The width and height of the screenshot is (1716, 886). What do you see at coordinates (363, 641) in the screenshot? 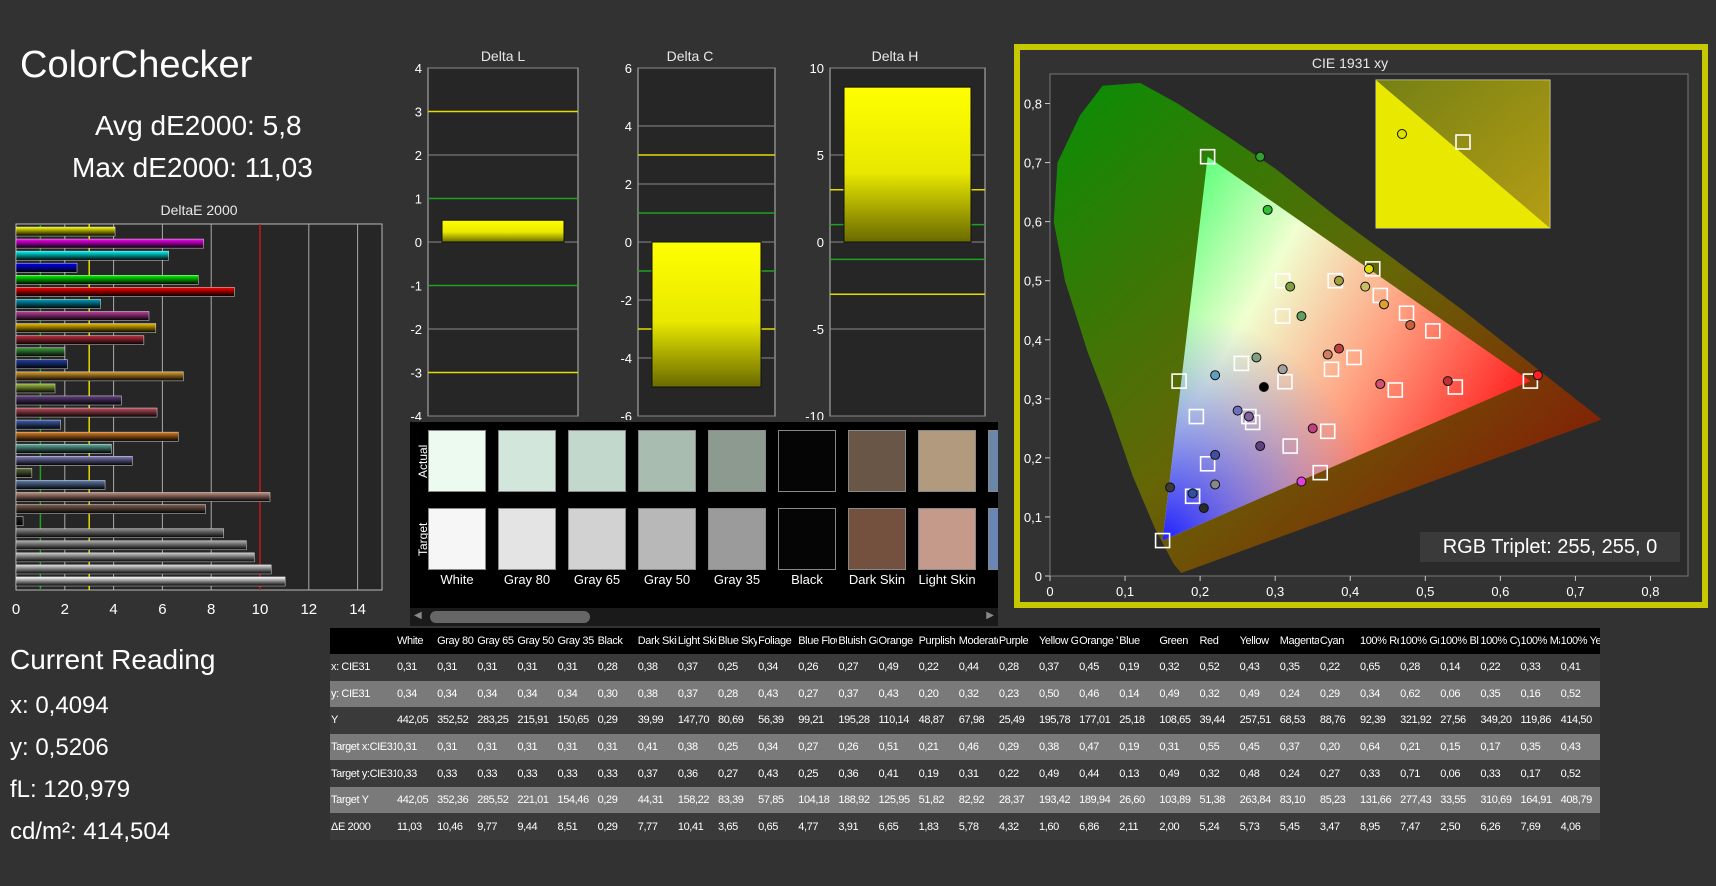
I see `table-header-cell` at bounding box center [363, 641].